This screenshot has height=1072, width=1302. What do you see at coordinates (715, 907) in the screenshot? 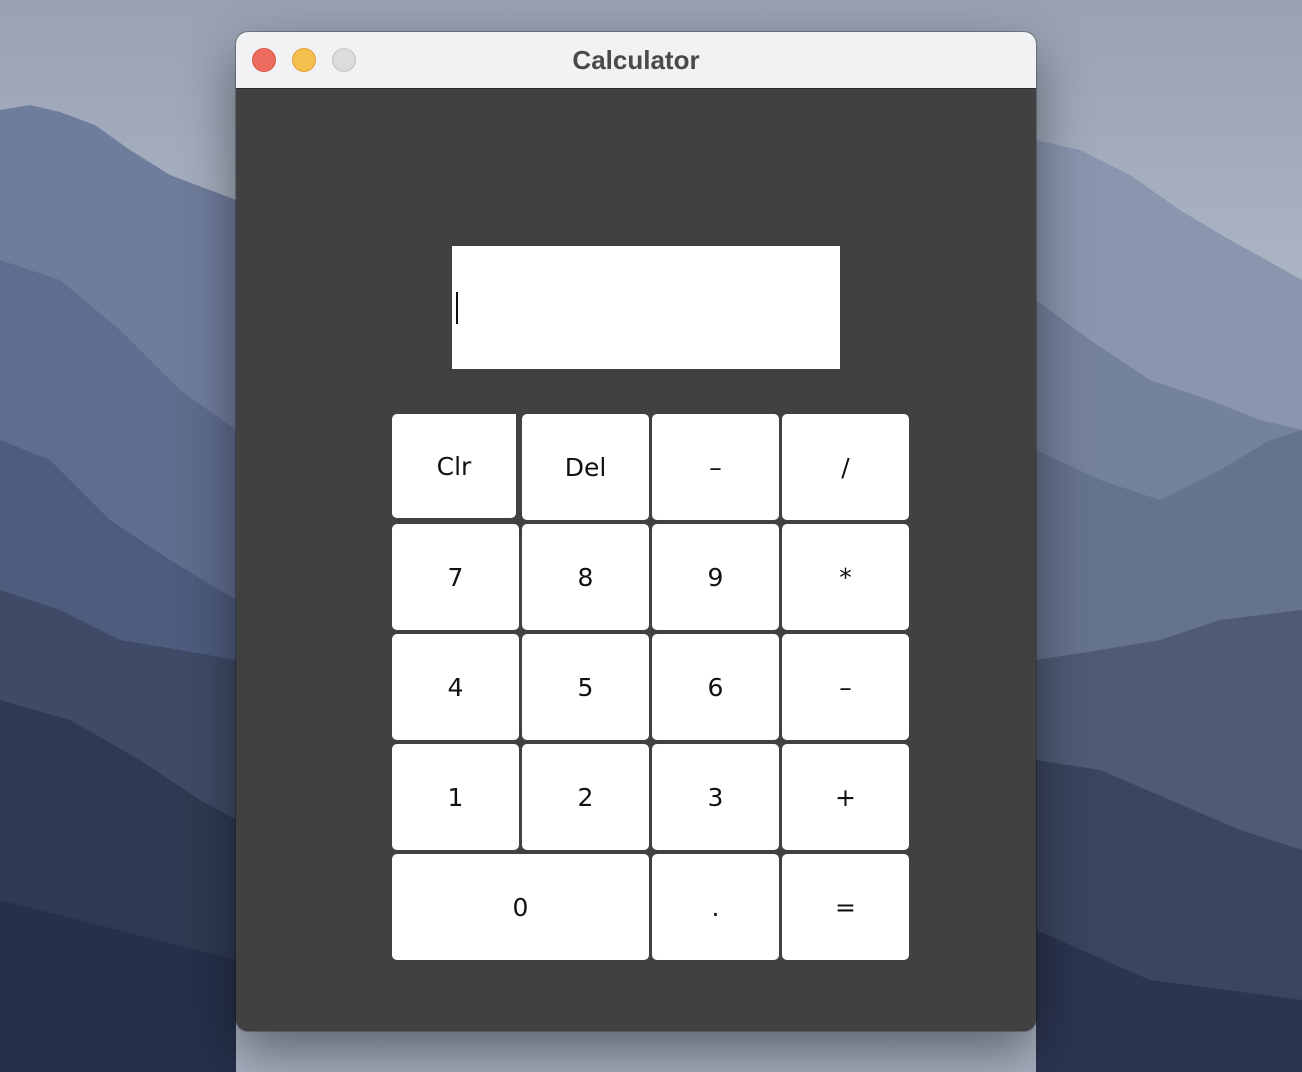
I see `decimal-button: .` at bounding box center [715, 907].